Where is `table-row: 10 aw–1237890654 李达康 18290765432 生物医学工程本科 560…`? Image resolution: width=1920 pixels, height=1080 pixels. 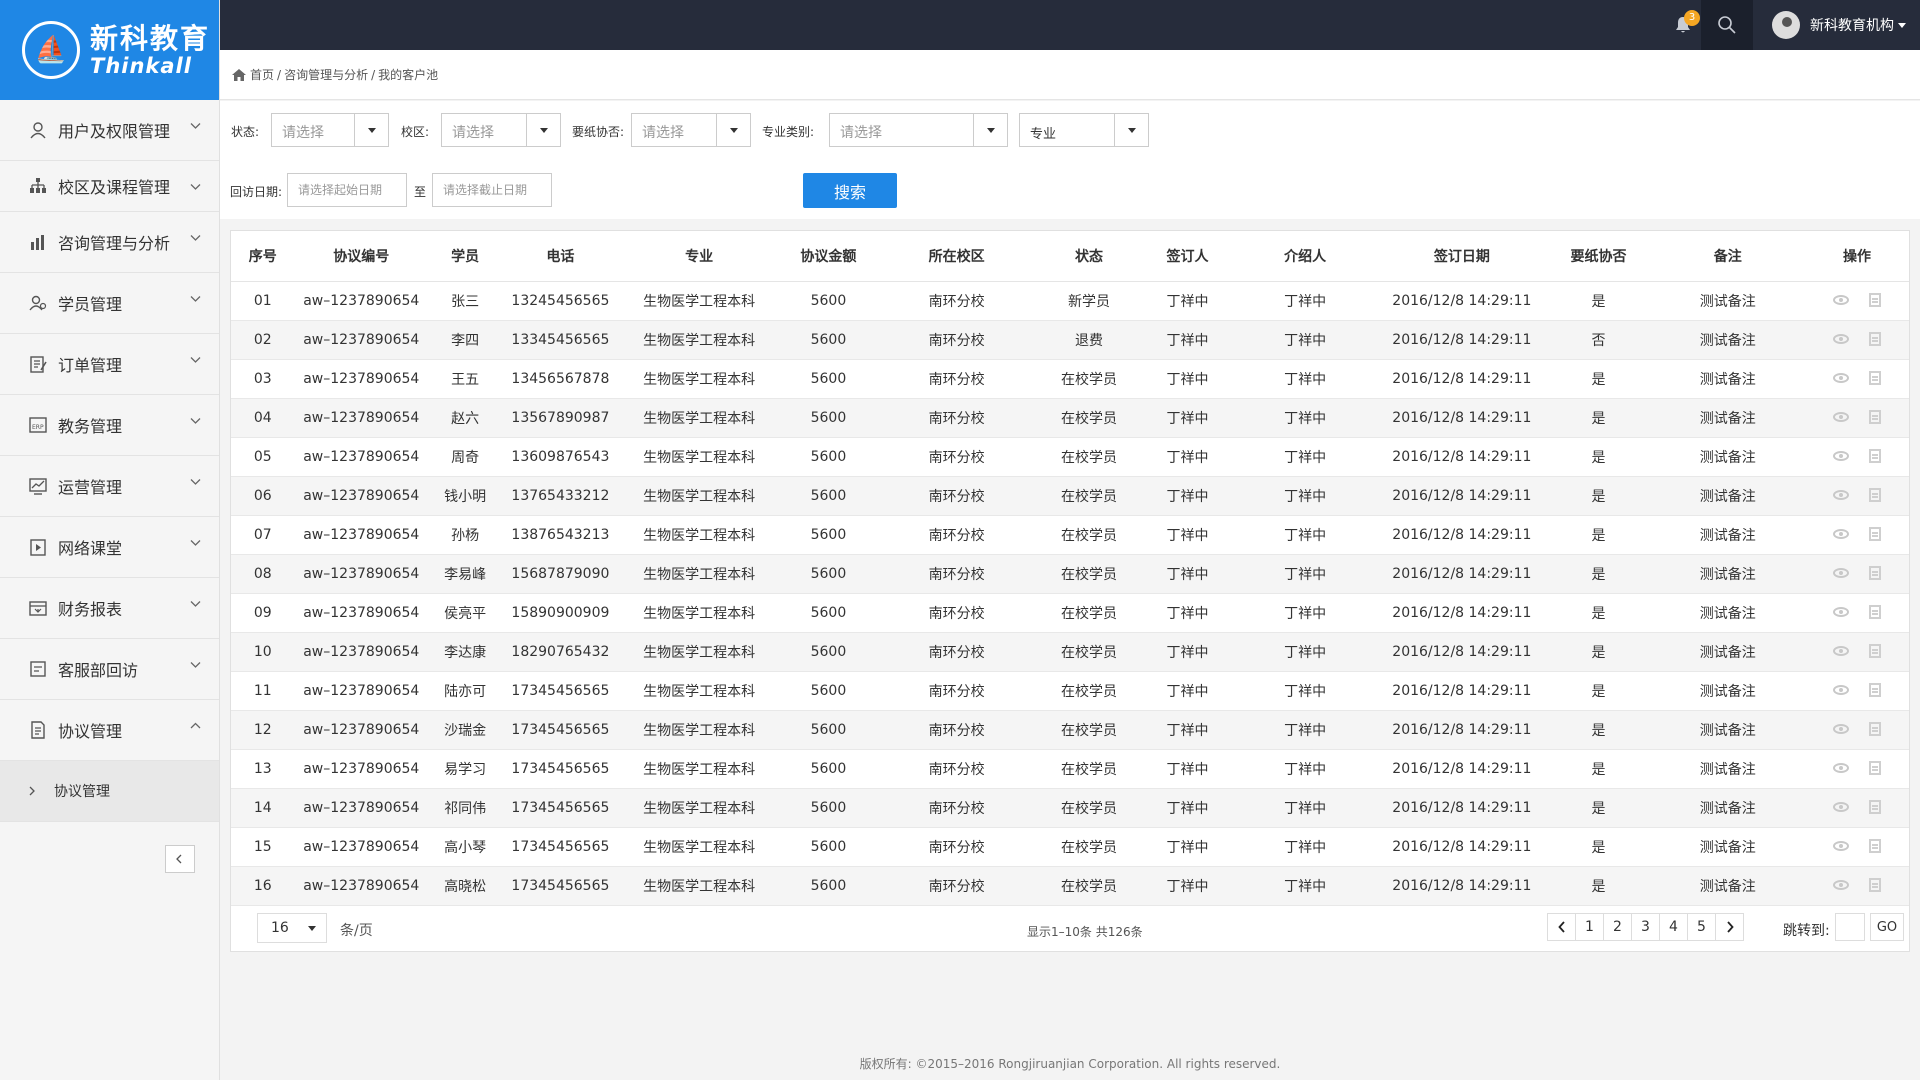
table-row: 10 aw–1237890654 李达康 18290765432 生物医学工程本科 560… is located at coordinates (1070, 652).